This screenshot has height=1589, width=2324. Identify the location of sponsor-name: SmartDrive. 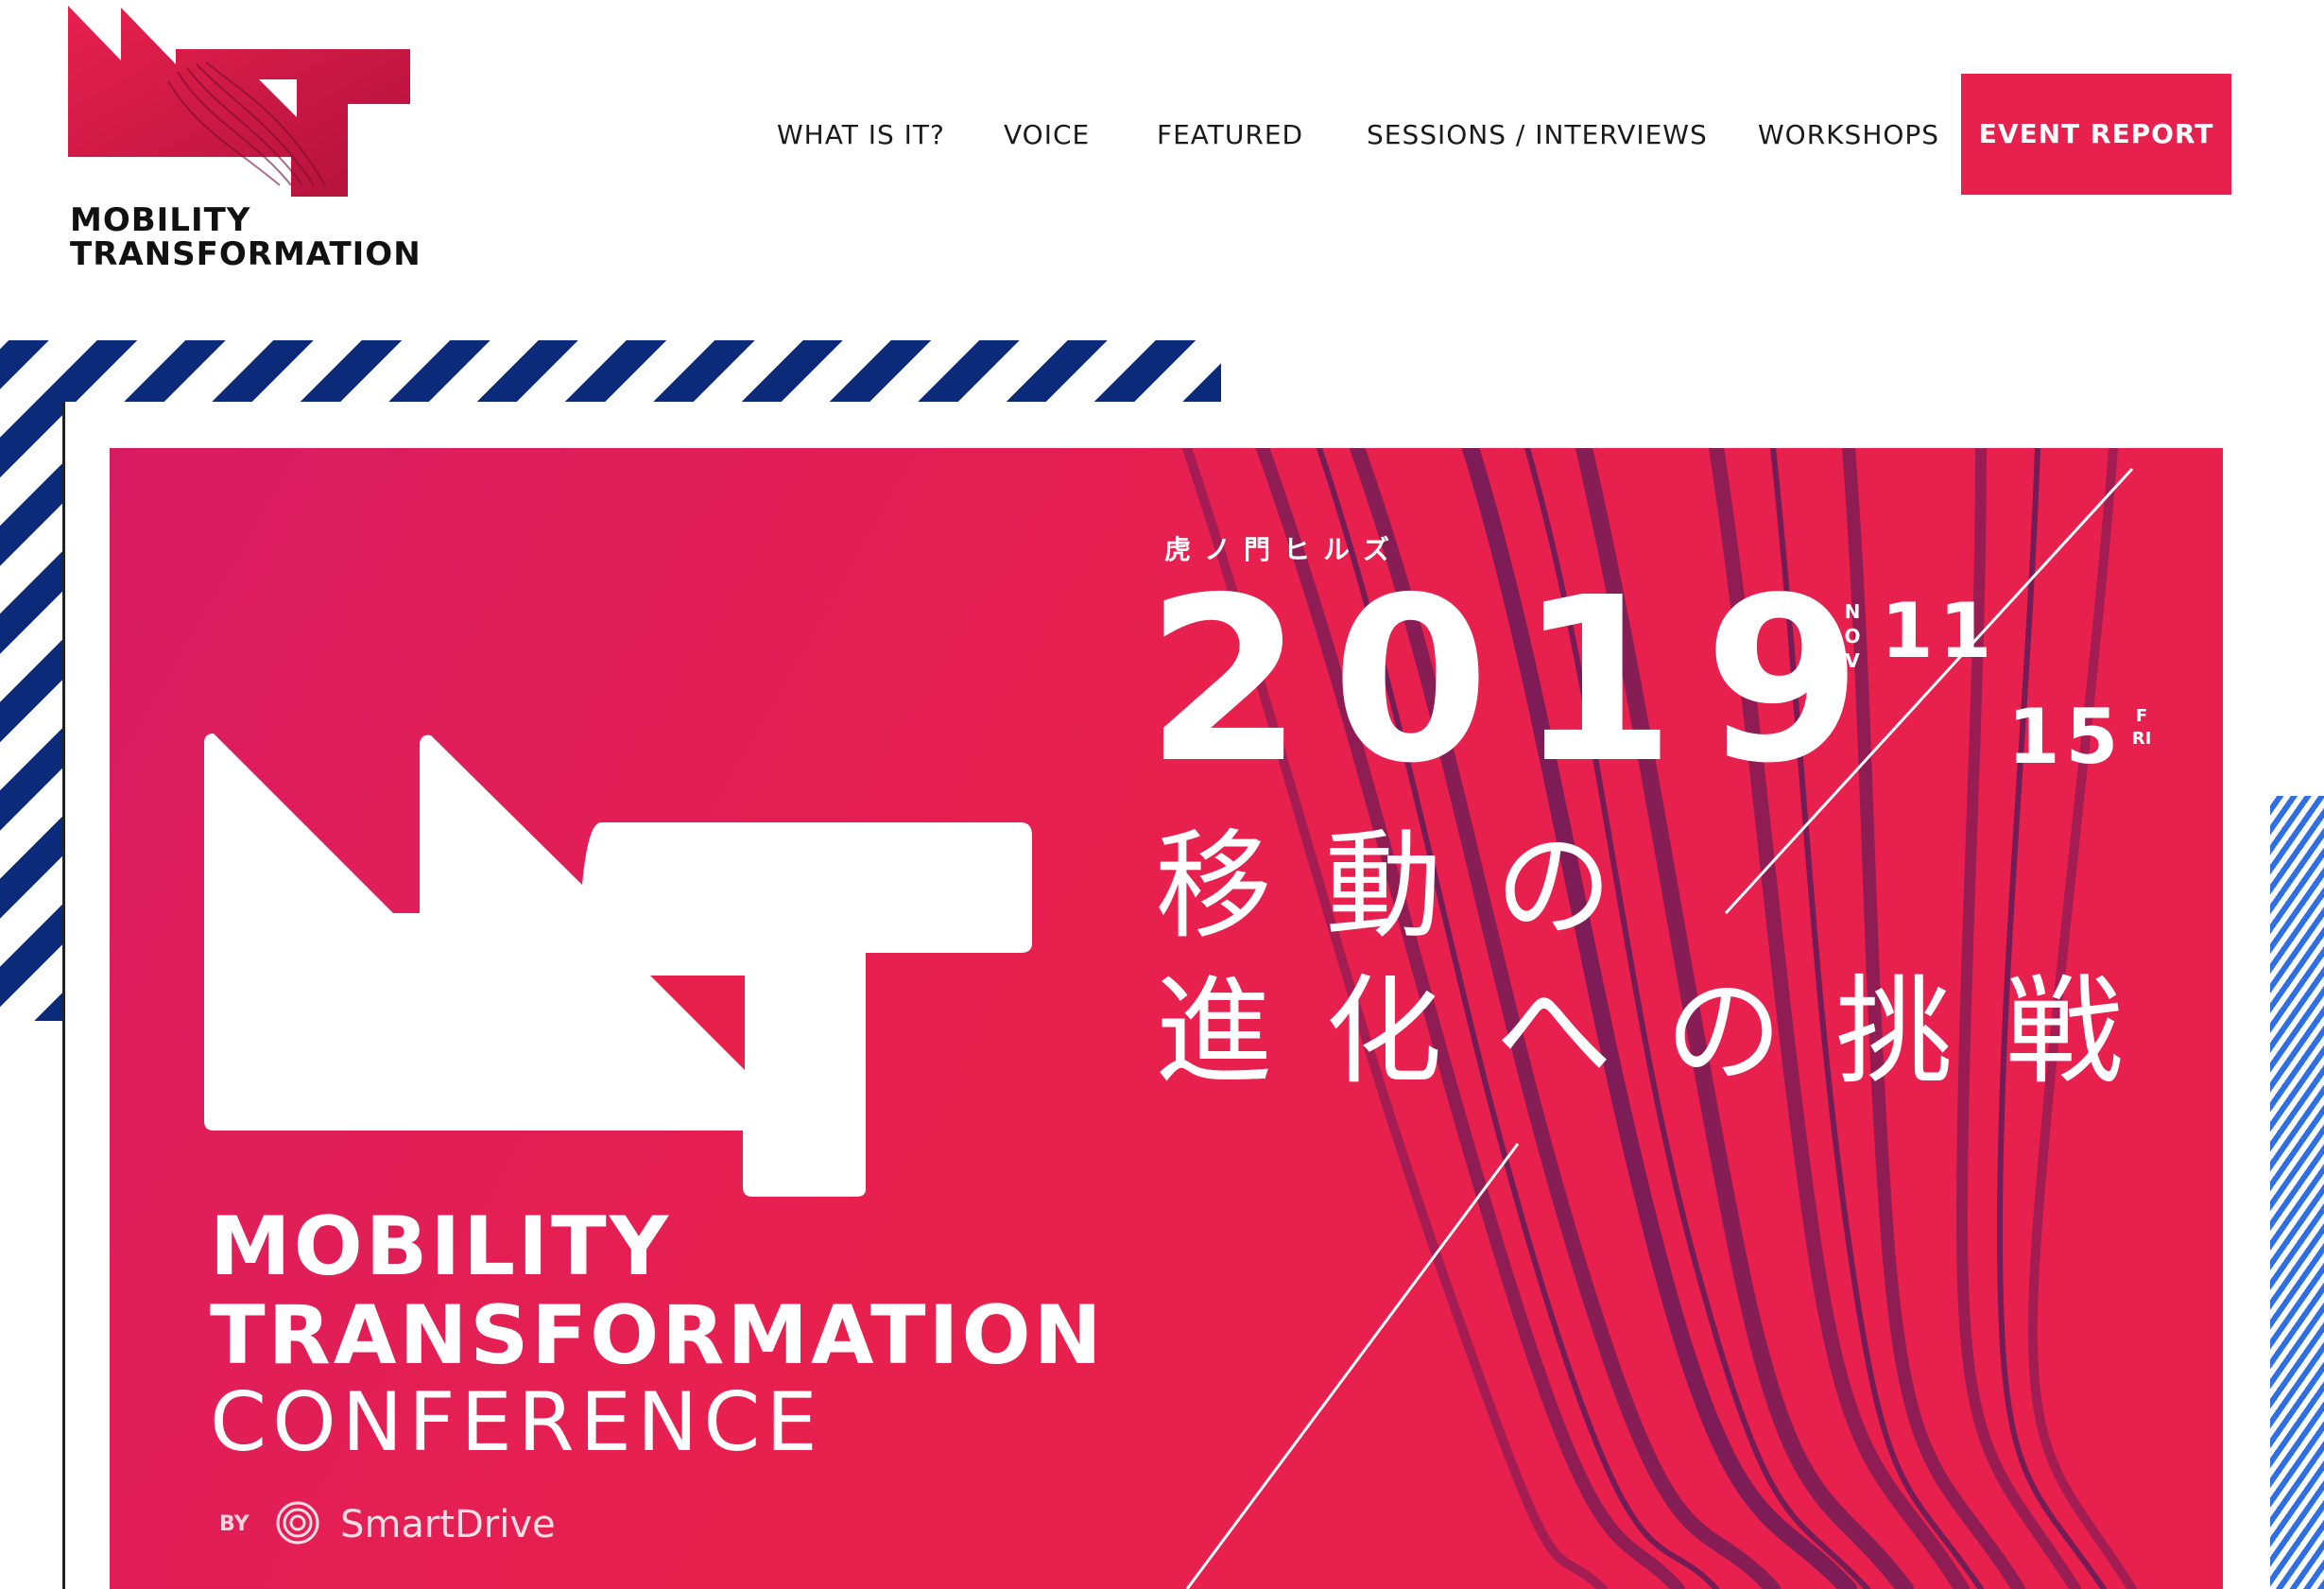
(448, 1524).